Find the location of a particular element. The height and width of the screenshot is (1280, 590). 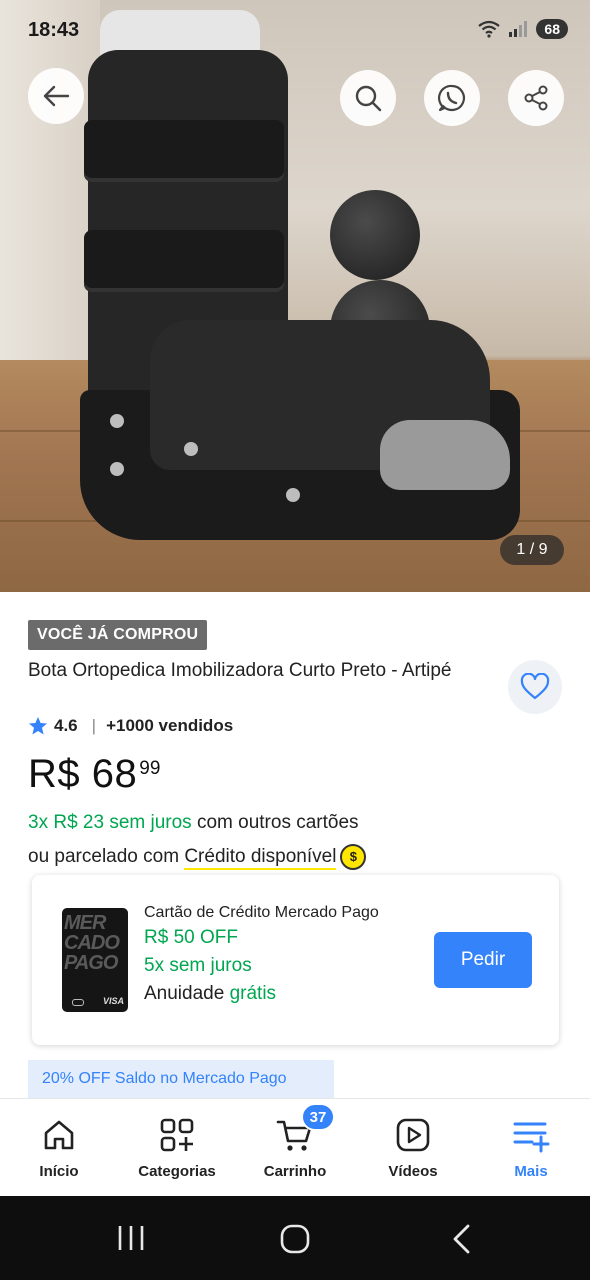

visa-logo: VISA is located at coordinates (113, 1001).